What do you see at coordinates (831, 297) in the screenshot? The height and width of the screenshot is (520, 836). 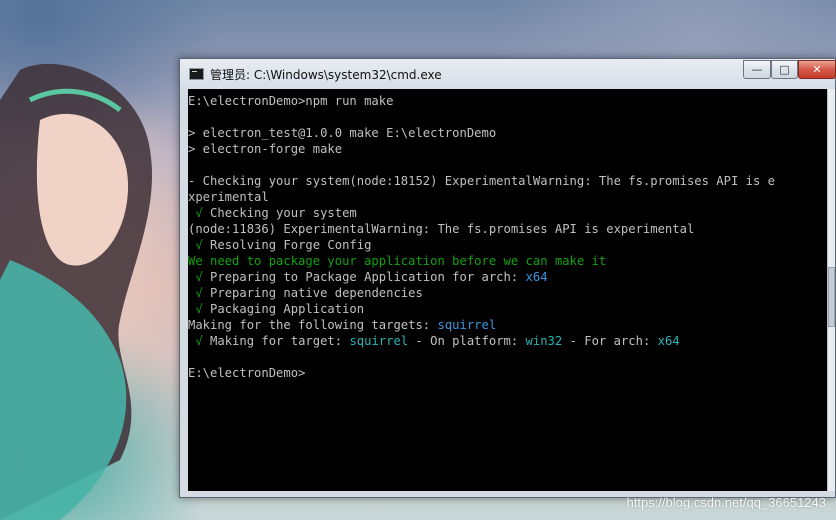 I see `scrollbar-thumb` at bounding box center [831, 297].